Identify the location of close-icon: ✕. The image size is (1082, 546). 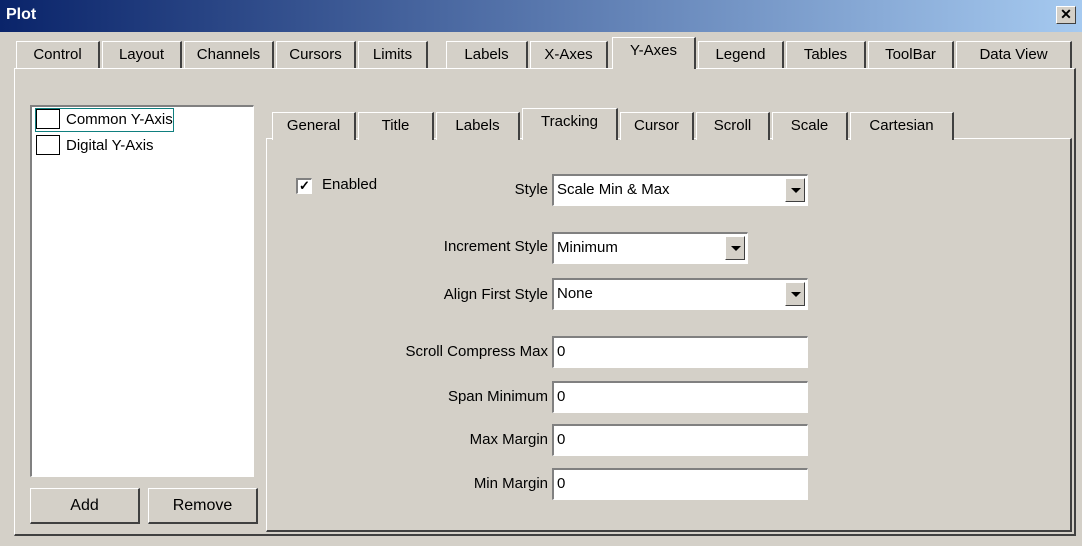
(1066, 15).